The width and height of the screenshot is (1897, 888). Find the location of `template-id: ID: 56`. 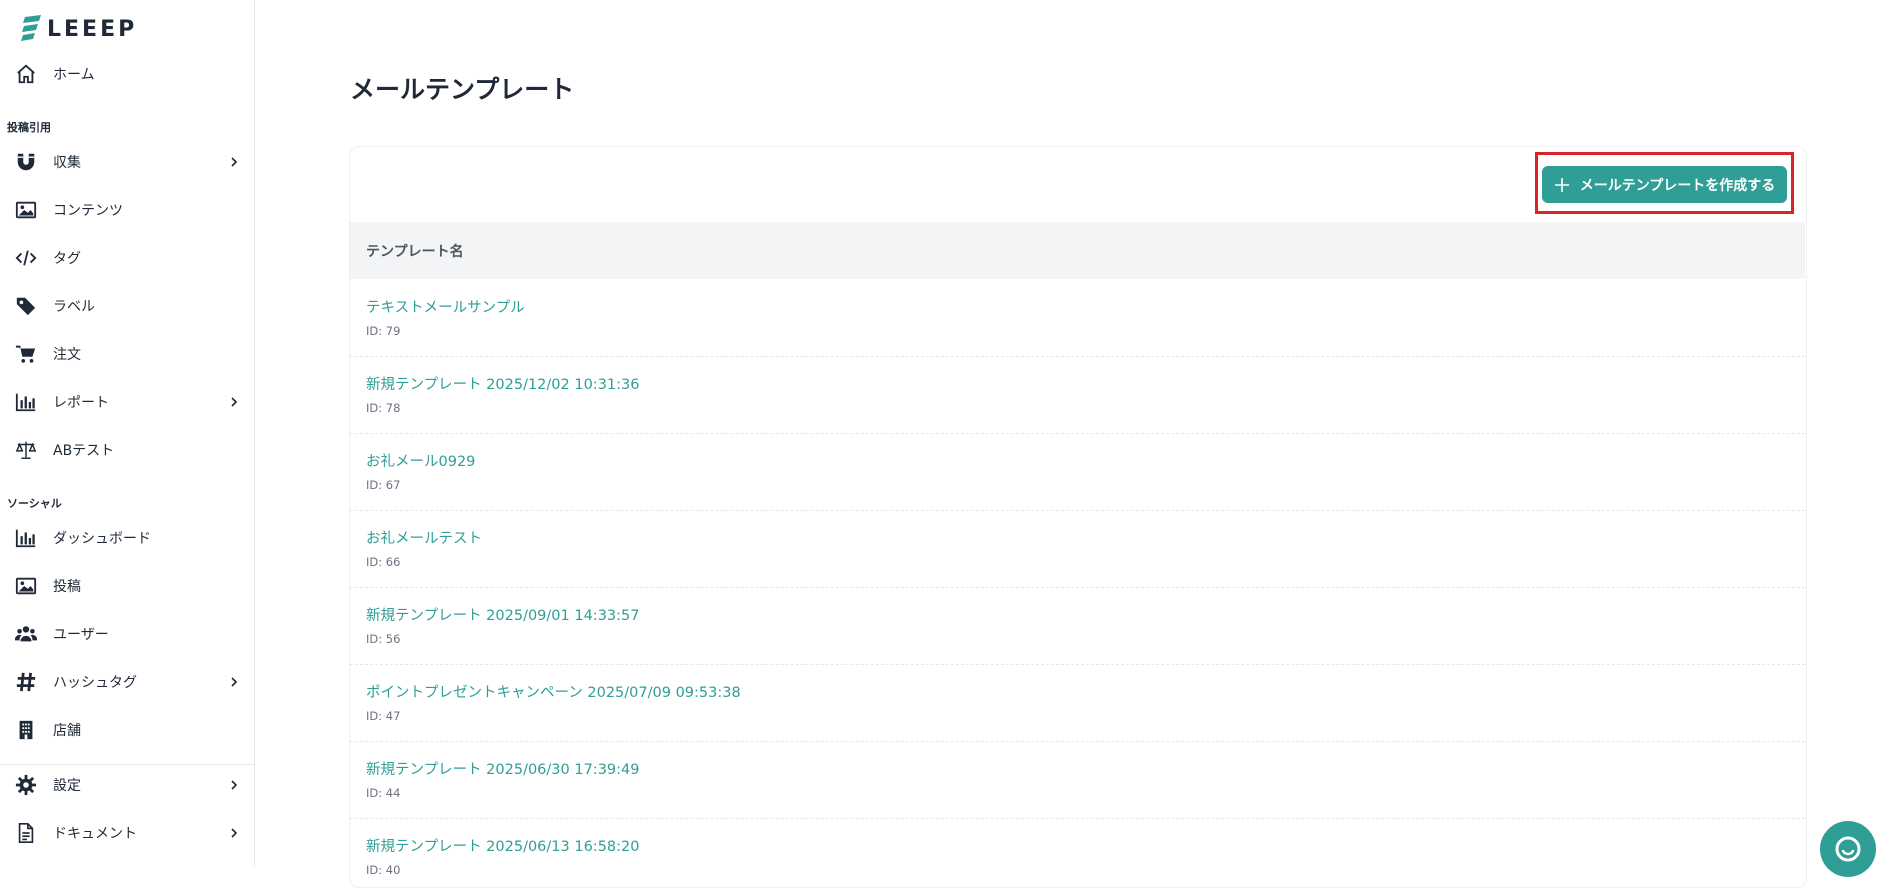

template-id: ID: 56 is located at coordinates (383, 639).